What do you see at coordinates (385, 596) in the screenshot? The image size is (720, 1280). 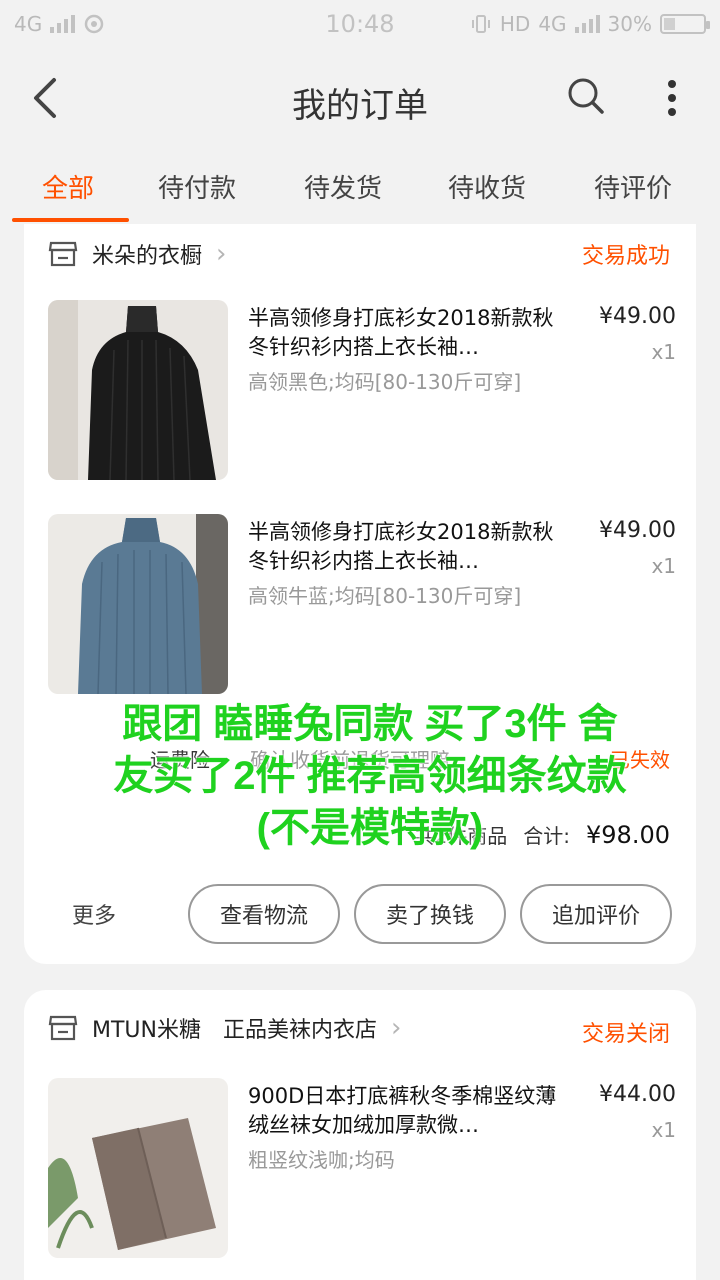 I see `product-sku: 高领牛蓝;均码[80-130斤可穿]` at bounding box center [385, 596].